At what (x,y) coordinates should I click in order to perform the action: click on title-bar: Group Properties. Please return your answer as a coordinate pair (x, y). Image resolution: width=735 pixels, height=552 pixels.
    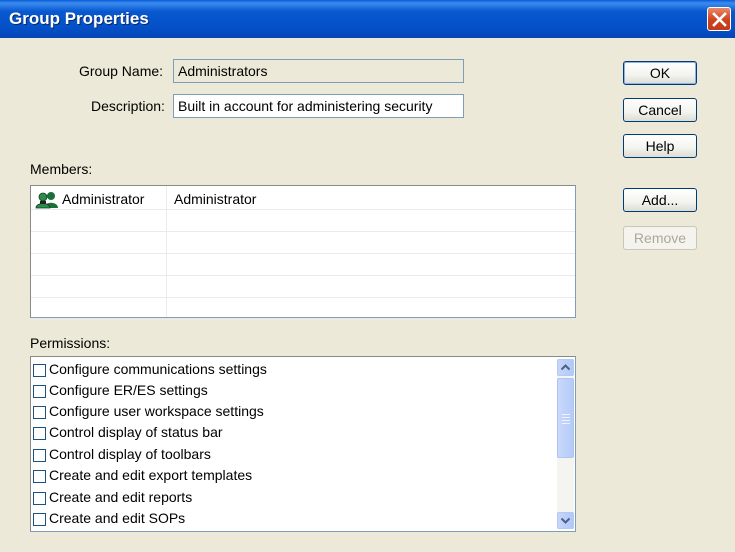
    Looking at the image, I should click on (367, 19).